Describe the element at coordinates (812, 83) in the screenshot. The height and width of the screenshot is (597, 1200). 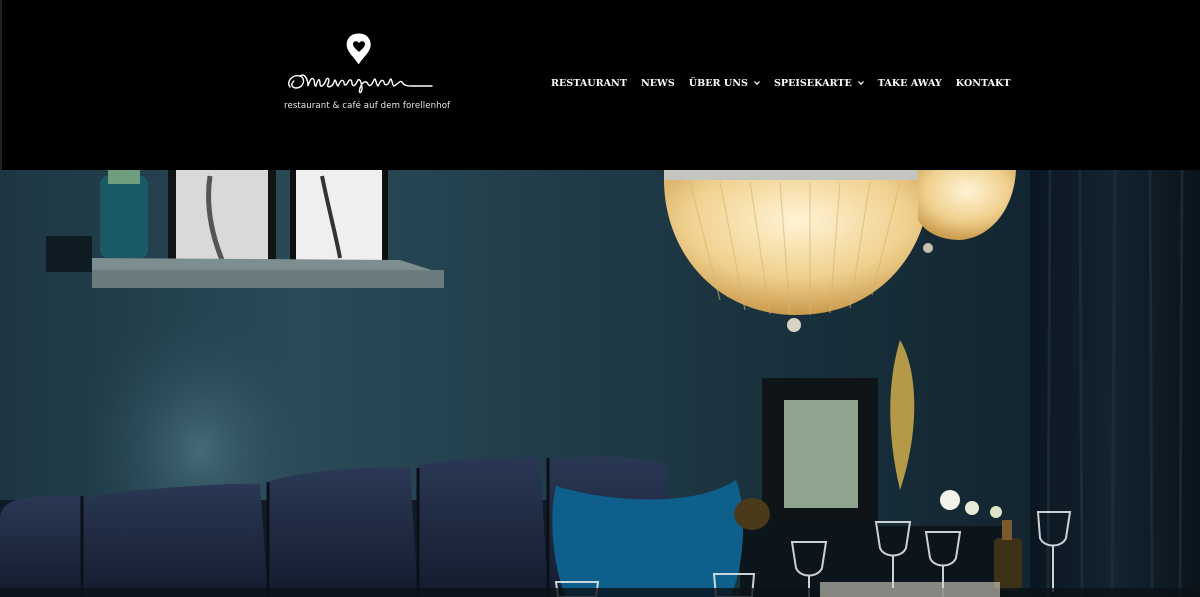
I see `nav-item-label: SPEISEKARTE` at that location.